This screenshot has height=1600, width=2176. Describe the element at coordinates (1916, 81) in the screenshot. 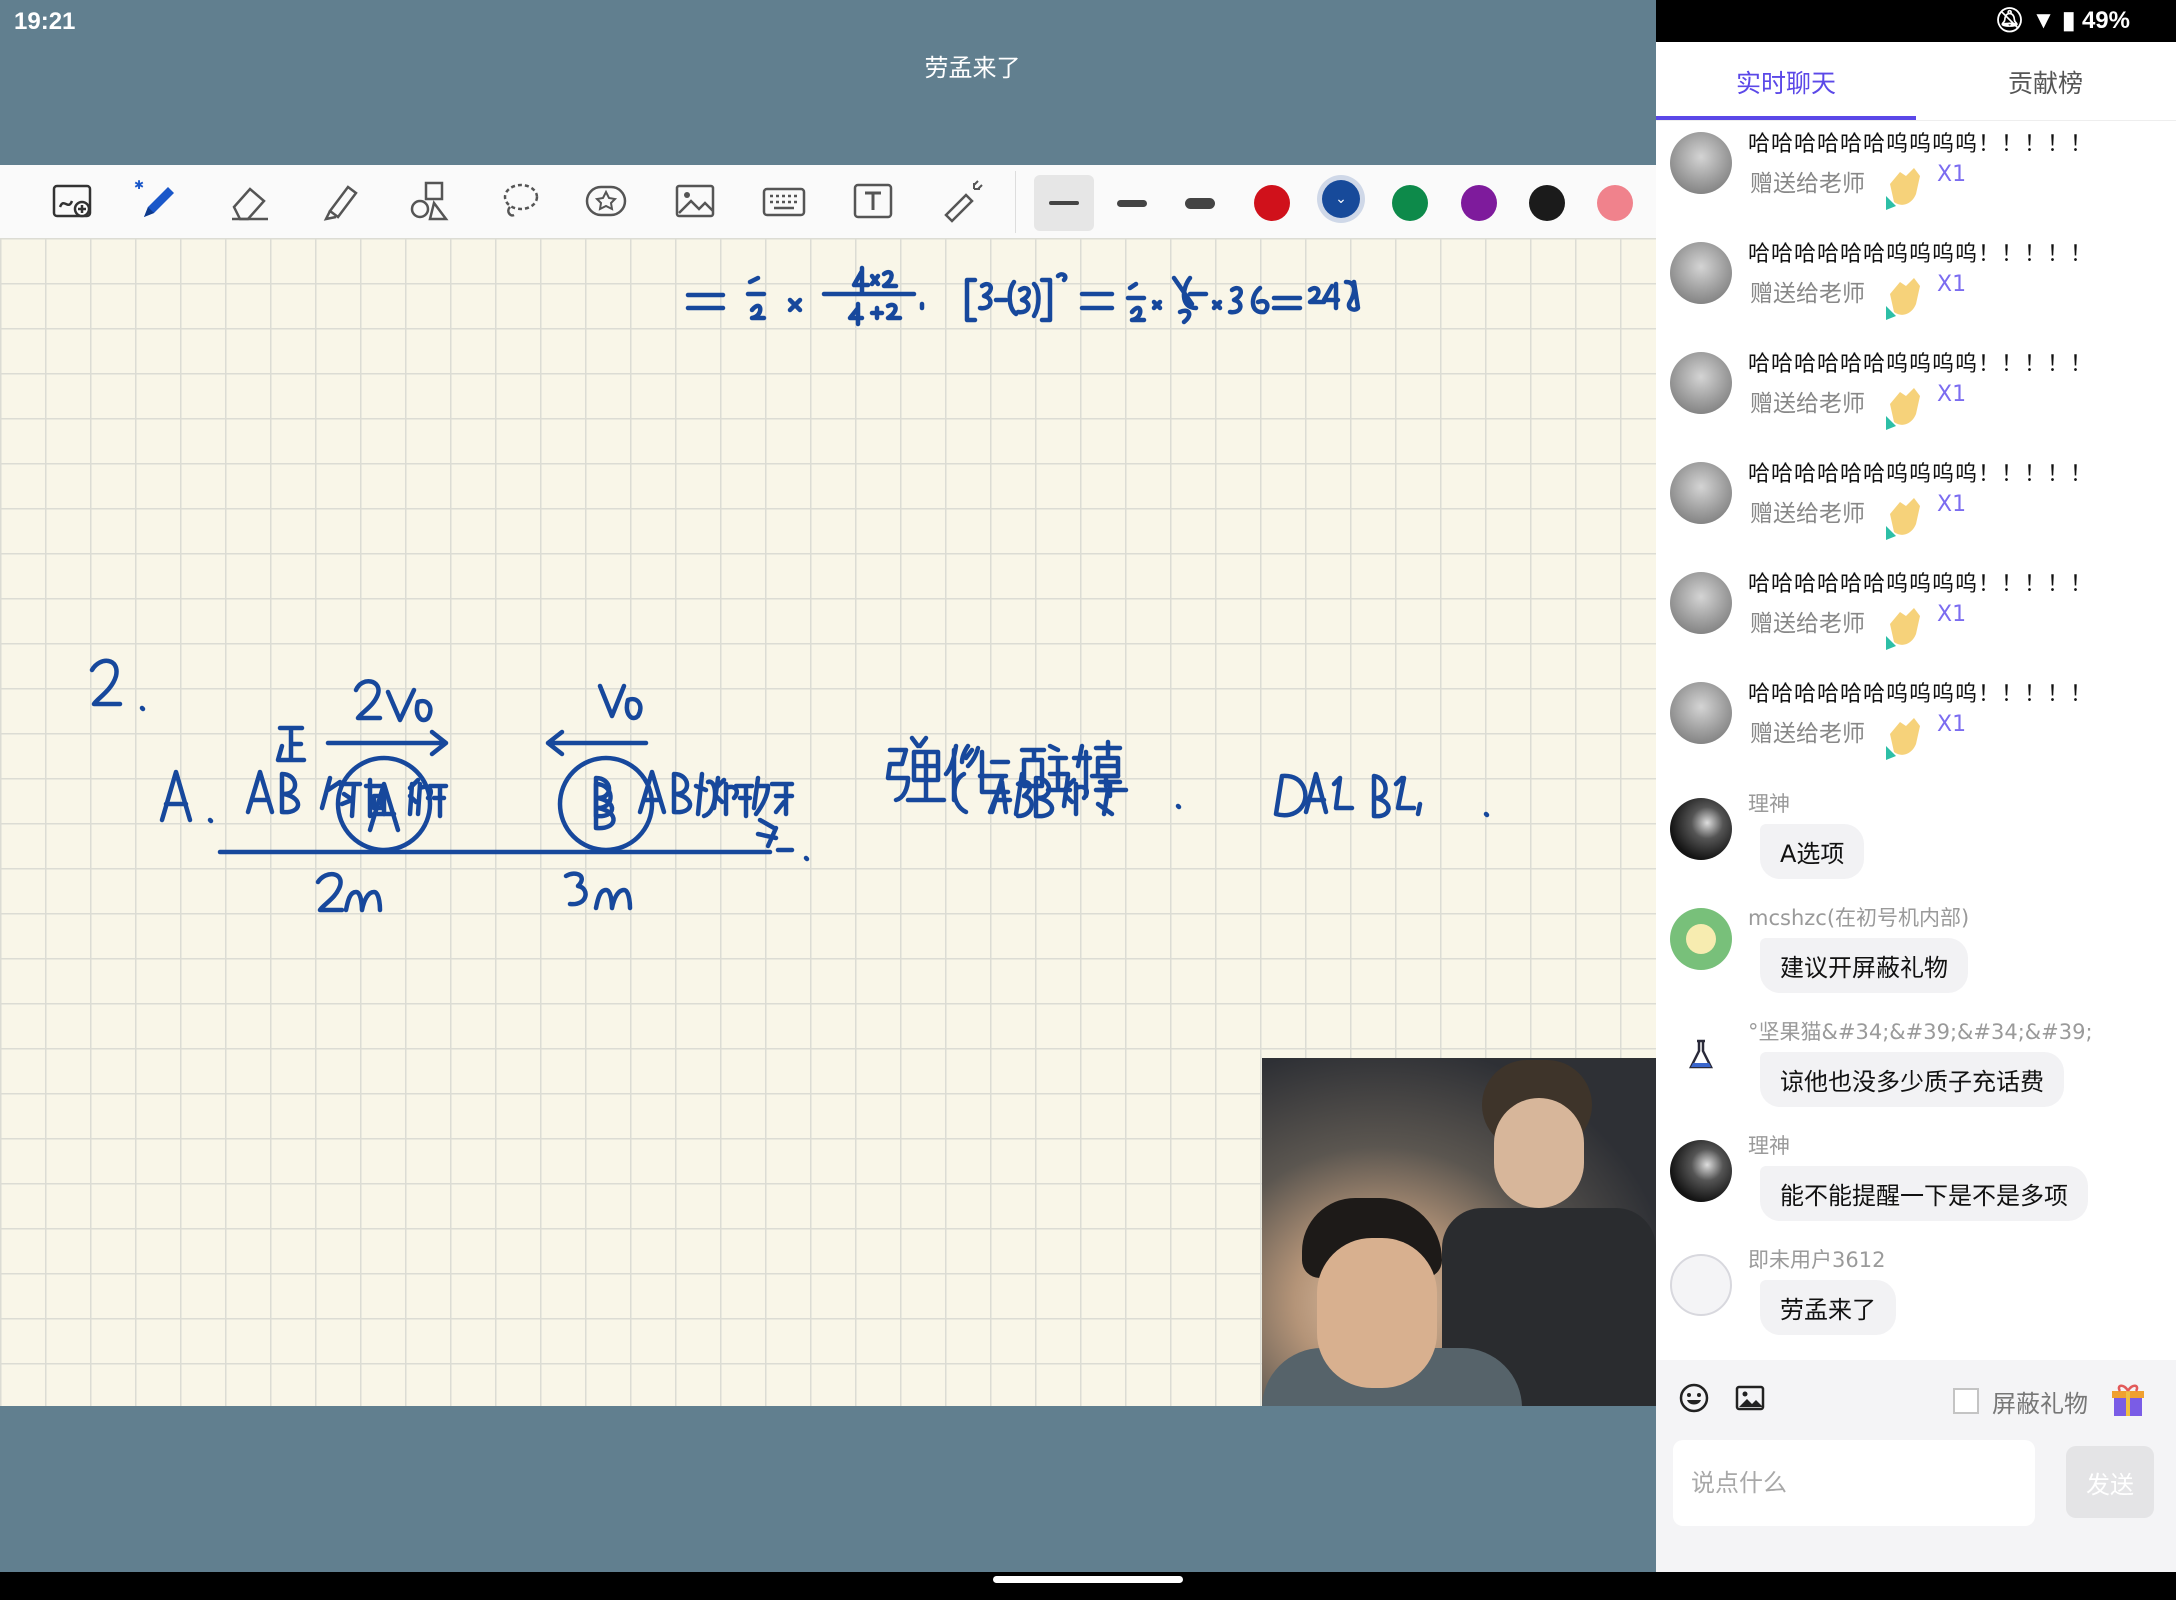

I see `chat-tabs: 实时聊天 贡献榜` at that location.